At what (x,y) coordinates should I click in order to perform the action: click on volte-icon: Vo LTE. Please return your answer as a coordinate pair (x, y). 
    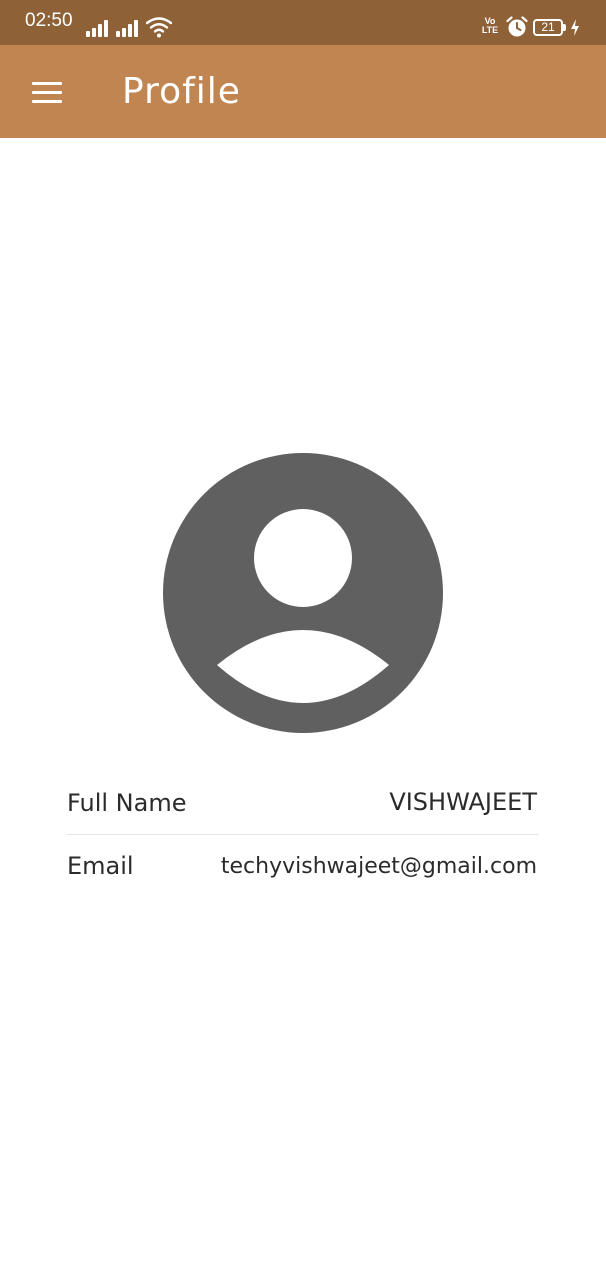
    Looking at the image, I should click on (490, 26).